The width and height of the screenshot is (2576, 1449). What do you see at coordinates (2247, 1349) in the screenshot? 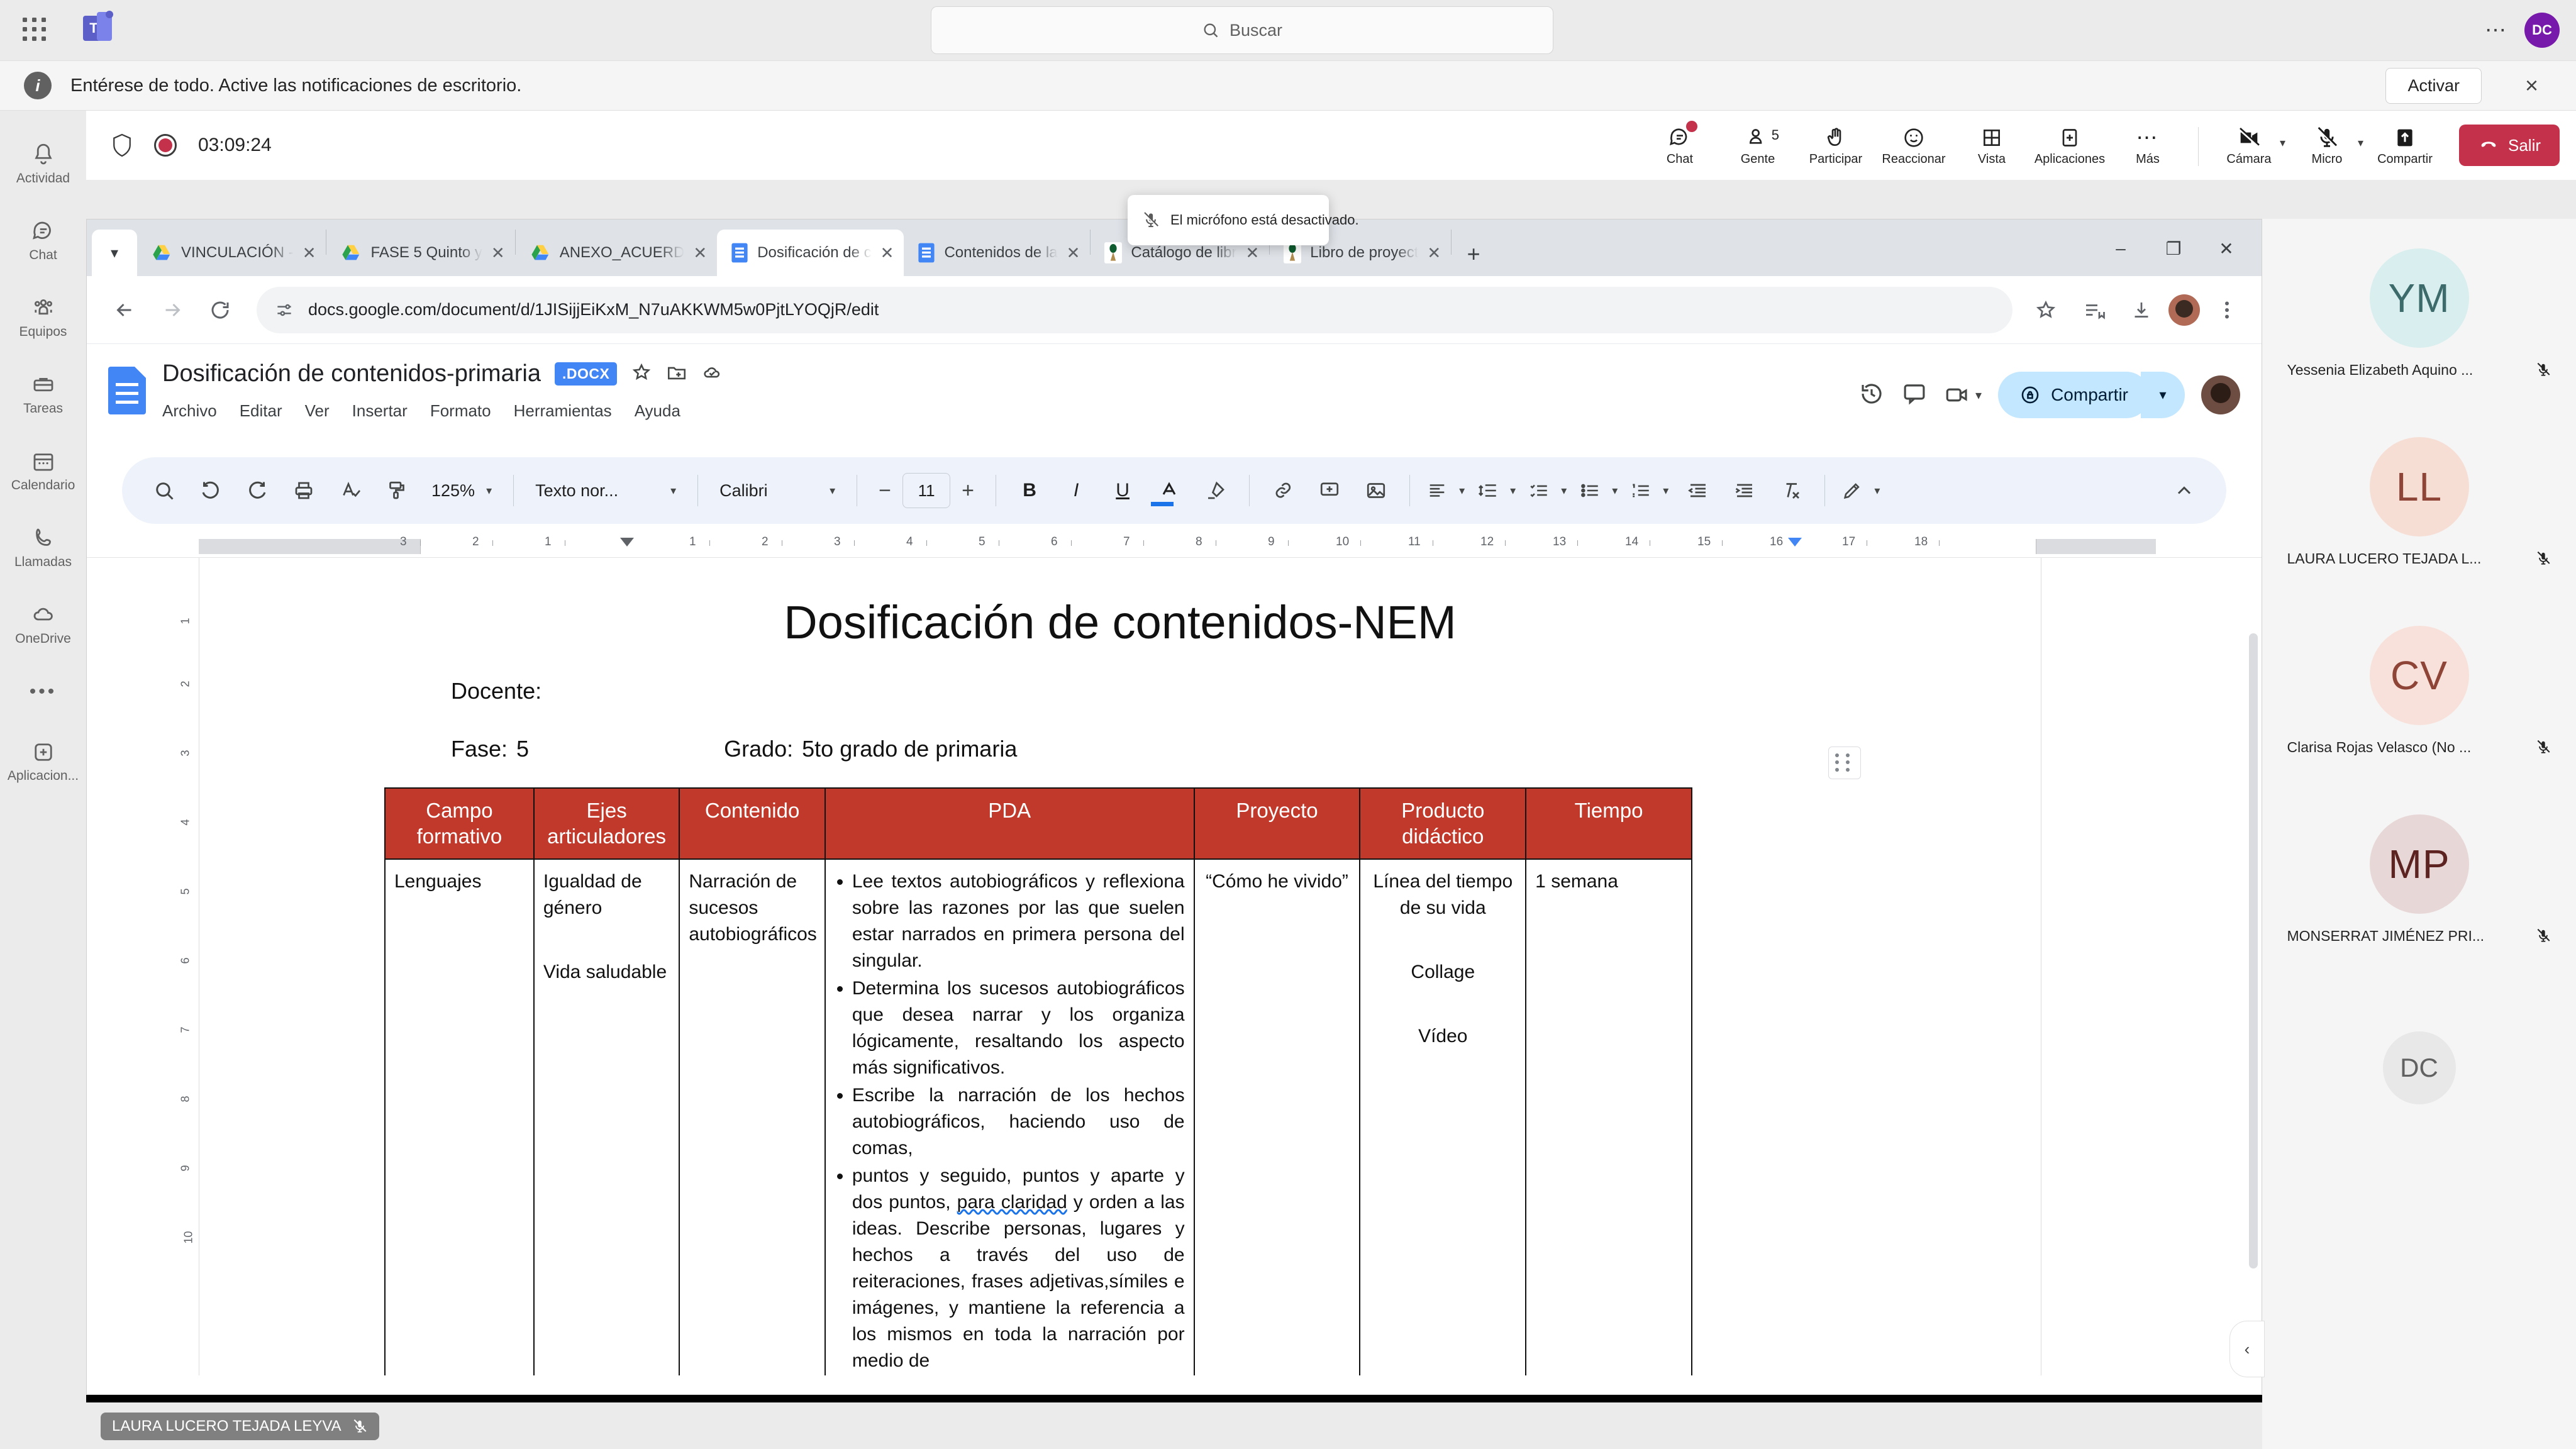
I see `collapse-panel-chevron-icon: ‹` at bounding box center [2247, 1349].